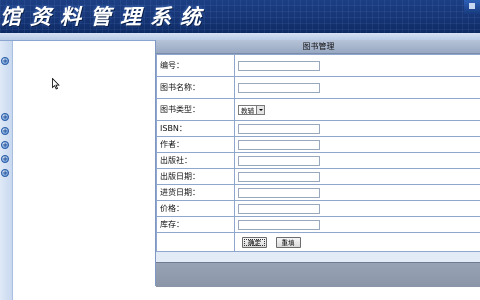  What do you see at coordinates (195, 208) in the screenshot?
I see `price-label: 价格：` at bounding box center [195, 208].